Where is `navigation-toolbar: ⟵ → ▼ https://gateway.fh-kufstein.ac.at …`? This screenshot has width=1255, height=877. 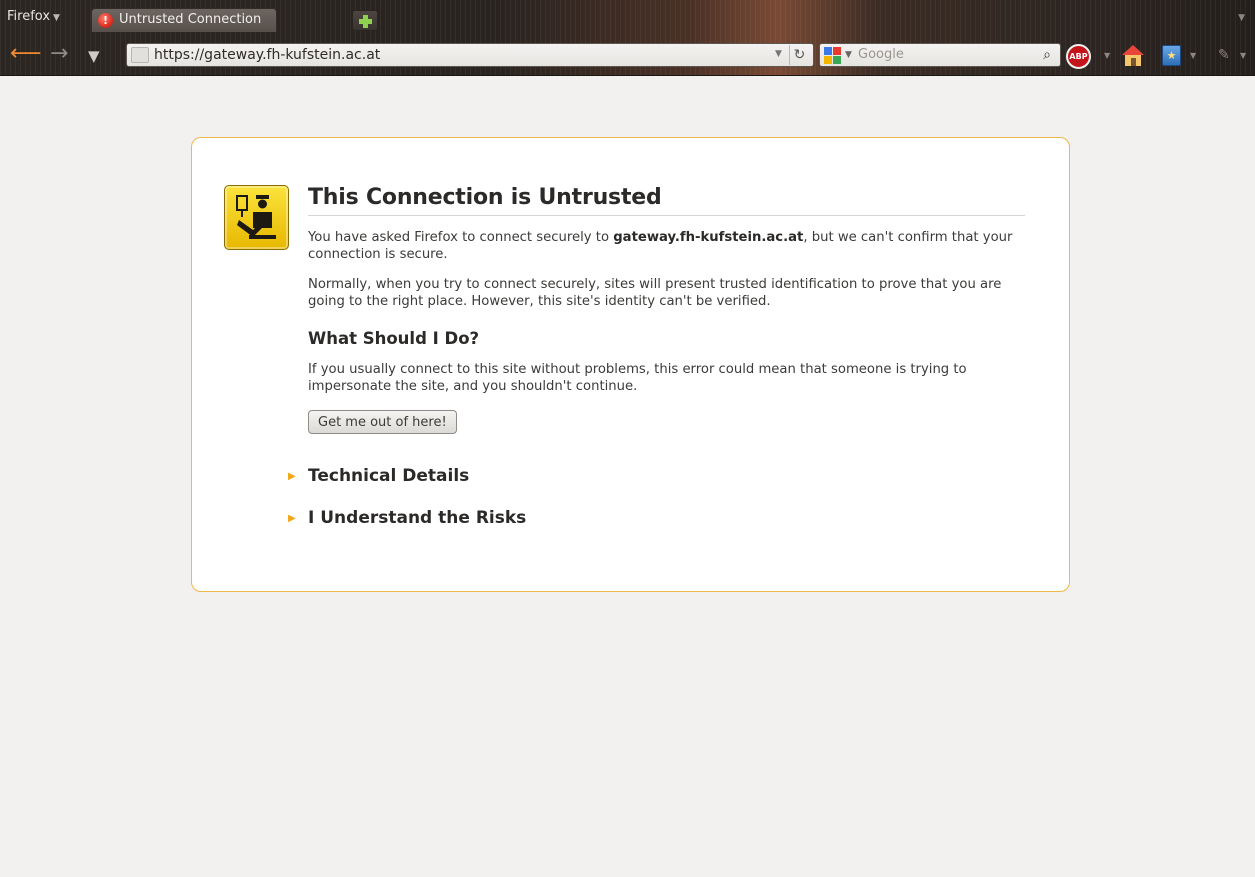
navigation-toolbar: ⟵ → ▼ https://gateway.fh-kufstein.ac.at … is located at coordinates (627, 55).